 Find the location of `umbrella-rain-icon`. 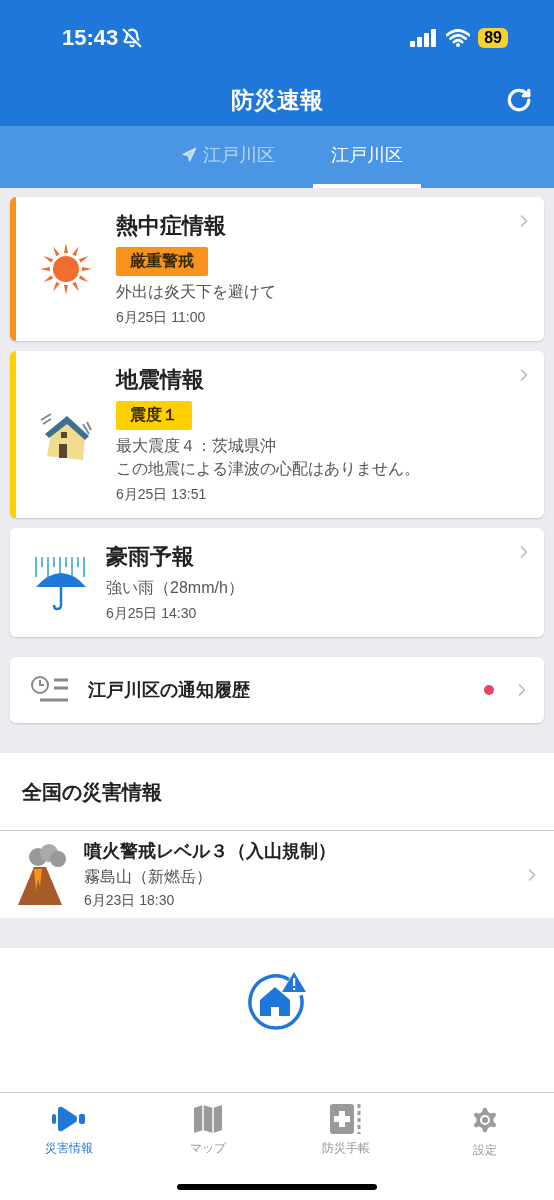

umbrella-rain-icon is located at coordinates (61, 582).